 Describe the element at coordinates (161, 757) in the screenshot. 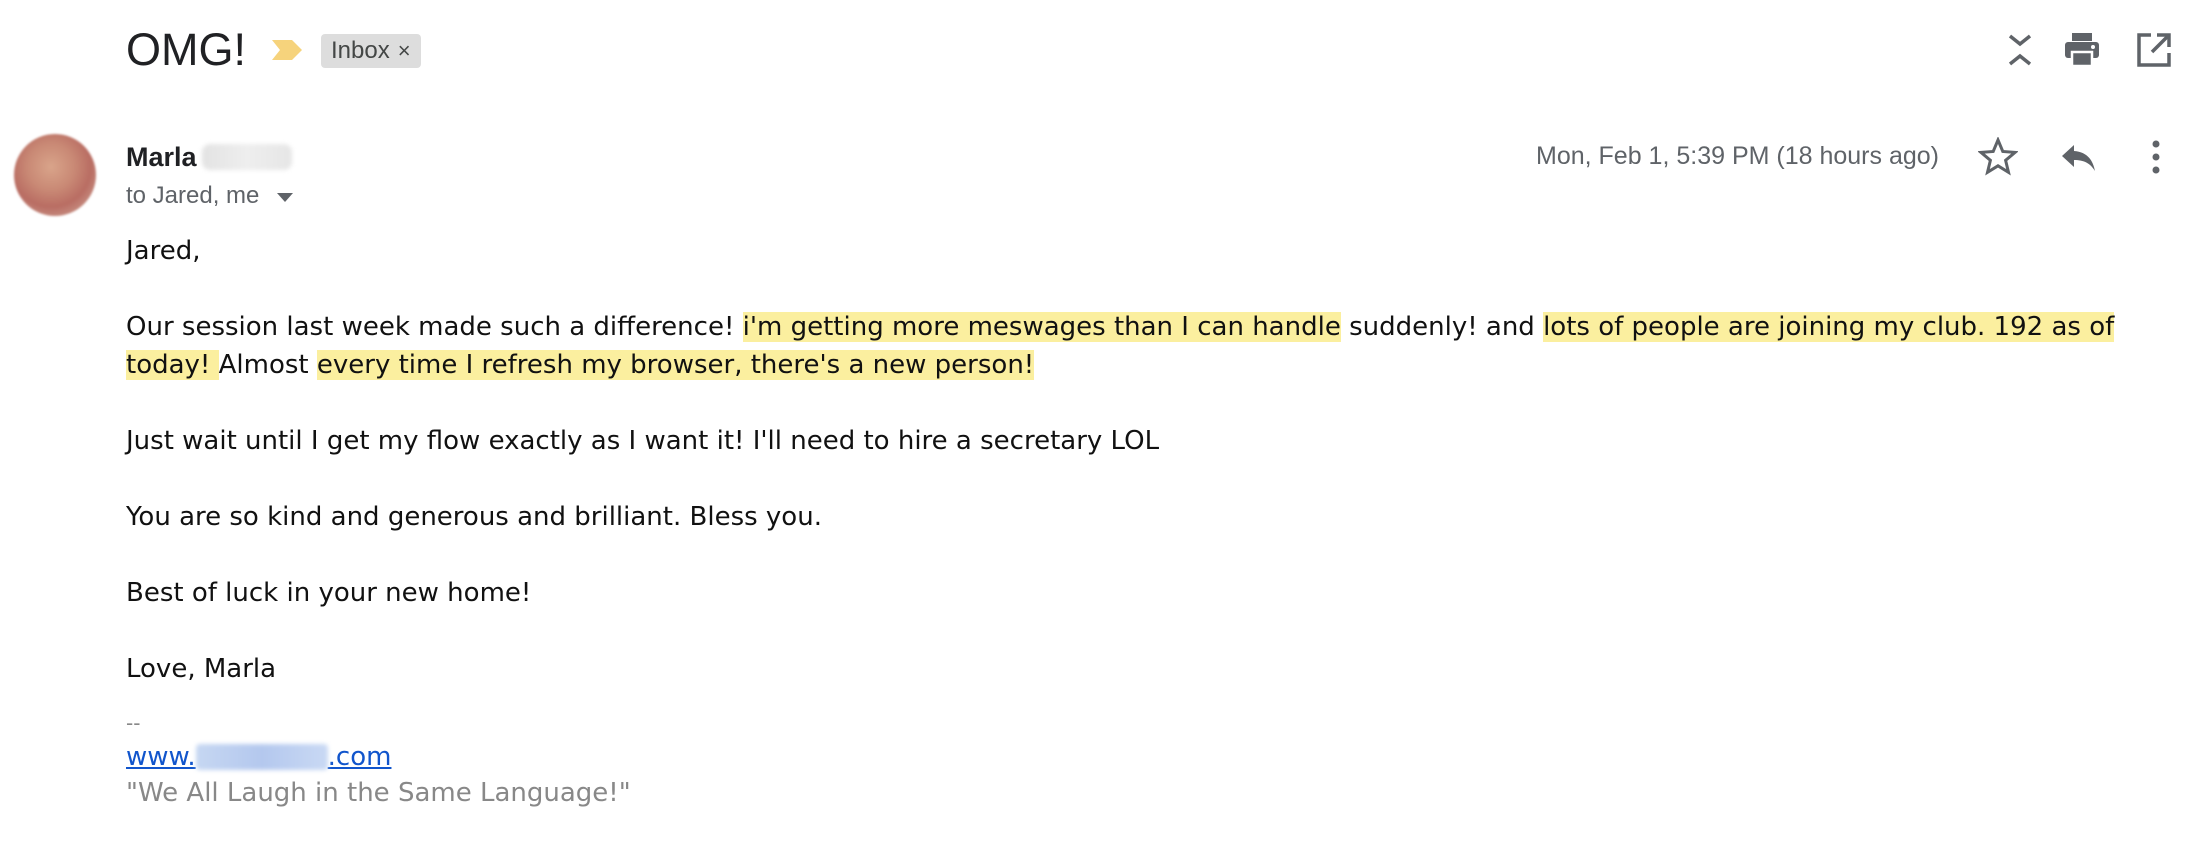

I see `link-prefix: www.` at that location.